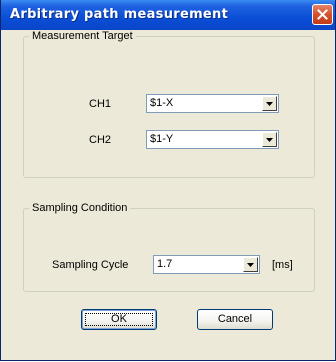 Image resolution: width=336 pixels, height=362 pixels. What do you see at coordinates (162, 103) in the screenshot?
I see `ch1-select-value: $1-X` at bounding box center [162, 103].